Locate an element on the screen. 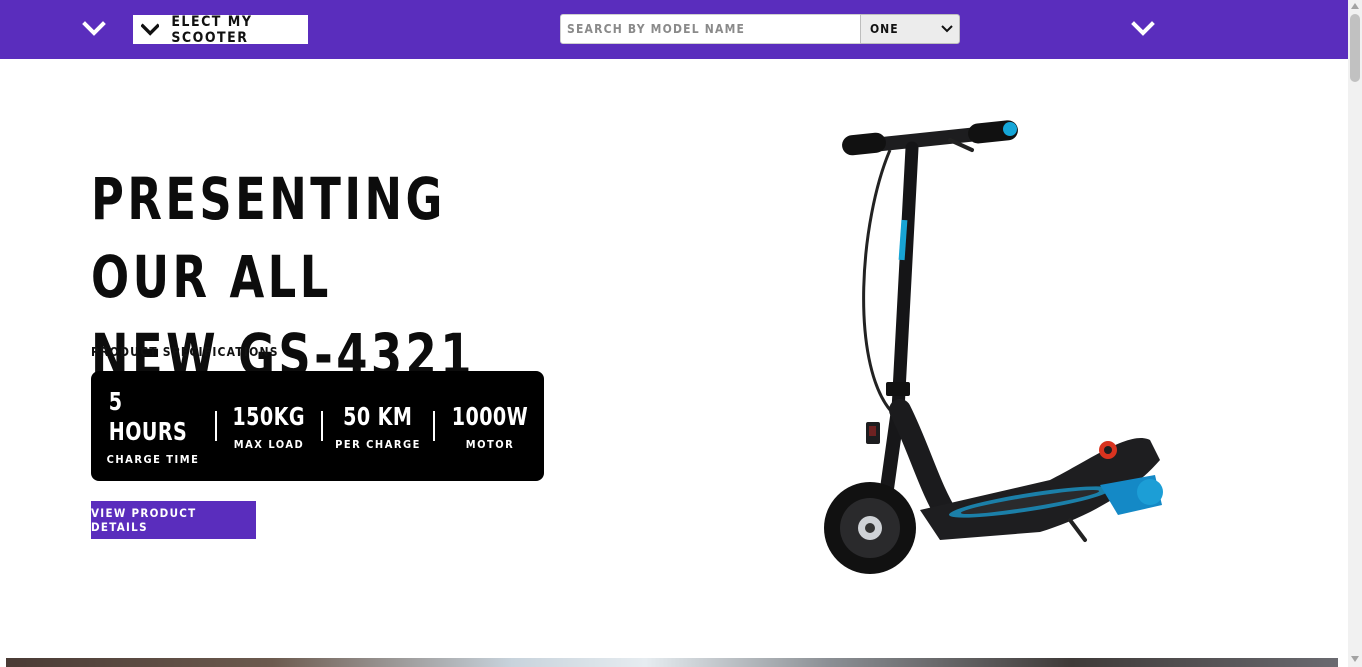 The width and height of the screenshot is (1362, 667). spec-value: 50 KM is located at coordinates (378, 416).